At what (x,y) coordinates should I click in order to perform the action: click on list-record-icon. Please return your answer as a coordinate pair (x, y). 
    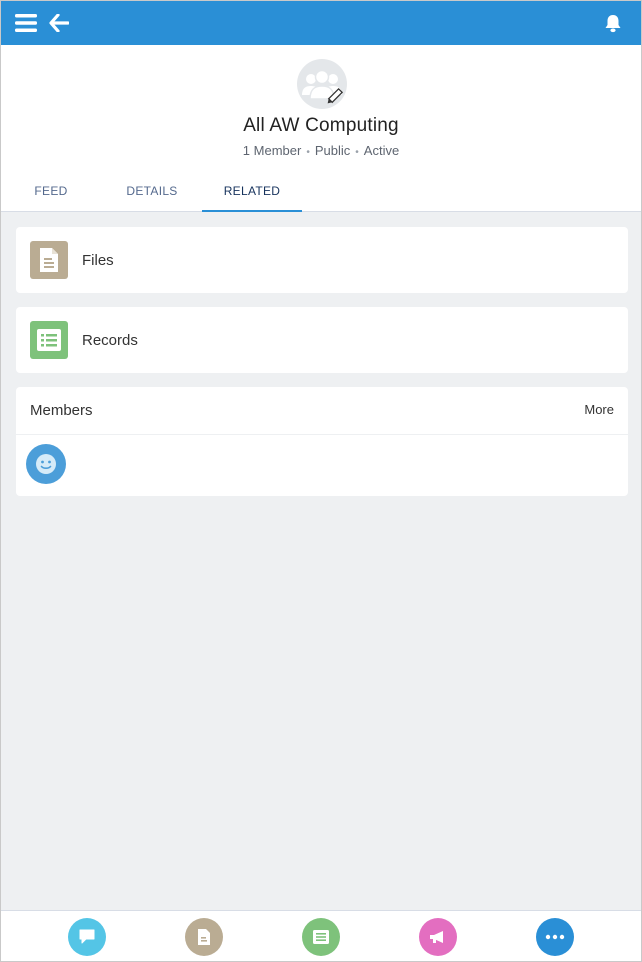
    Looking at the image, I should click on (49, 340).